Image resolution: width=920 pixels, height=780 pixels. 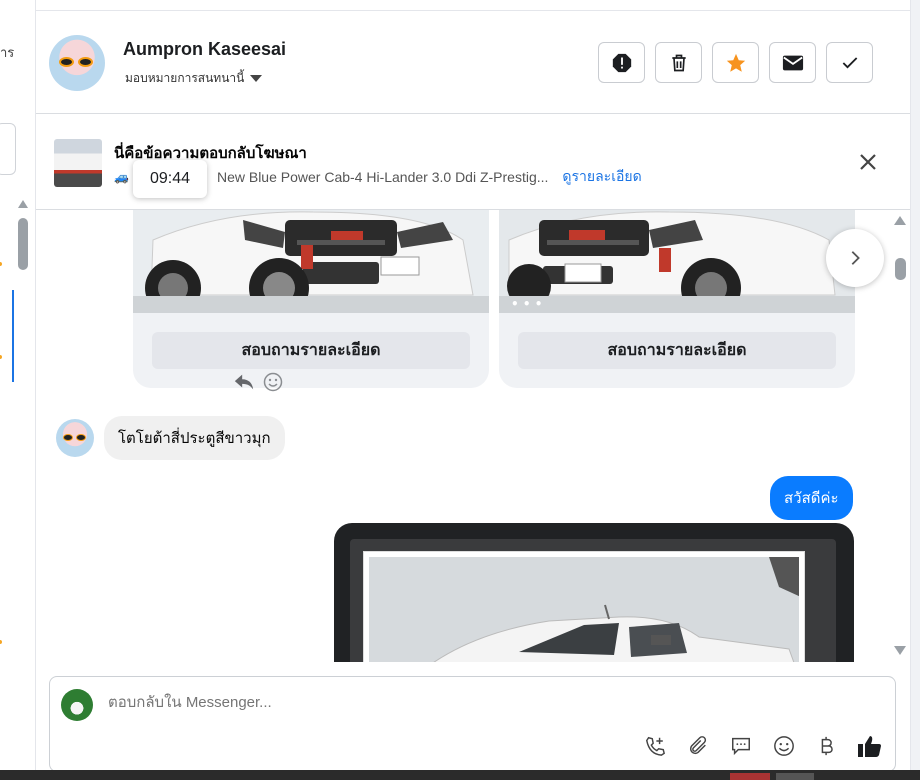 I want to click on add-call-icon, so click(x=655, y=746).